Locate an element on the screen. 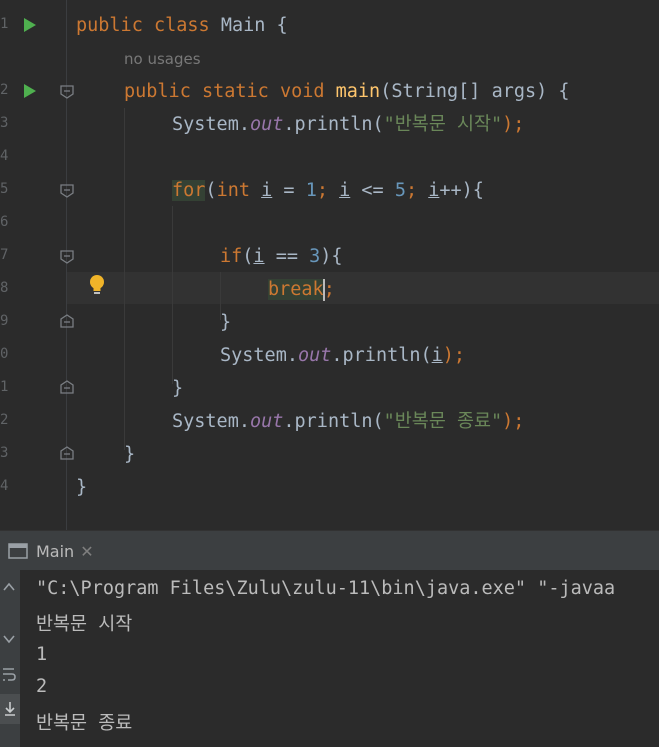  console-line: 1 is located at coordinates (42, 654).